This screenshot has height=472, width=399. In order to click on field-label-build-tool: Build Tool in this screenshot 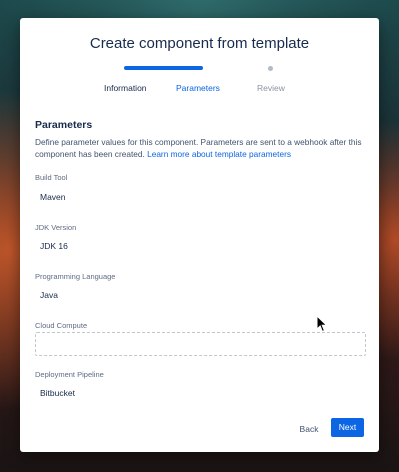, I will do `click(51, 177)`.